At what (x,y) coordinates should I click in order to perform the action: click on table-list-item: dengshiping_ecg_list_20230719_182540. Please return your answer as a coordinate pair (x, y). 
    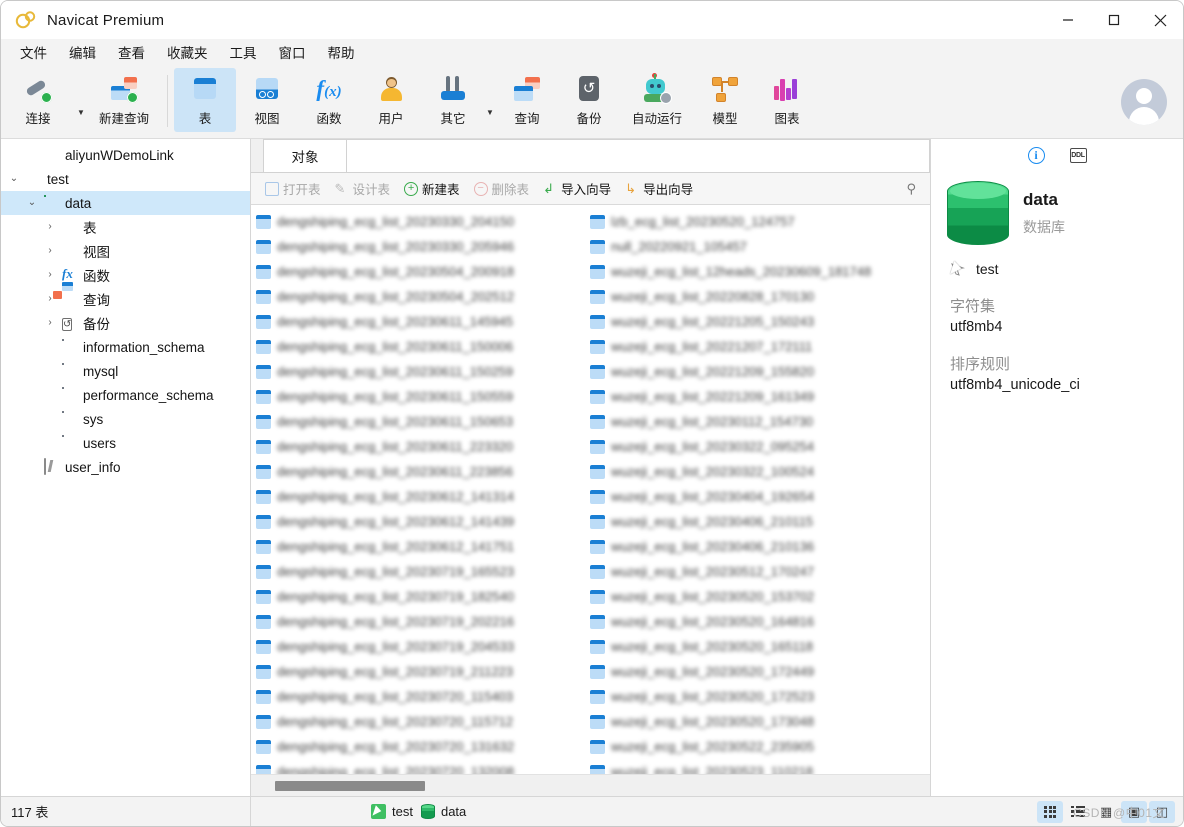
    Looking at the image, I should click on (420, 596).